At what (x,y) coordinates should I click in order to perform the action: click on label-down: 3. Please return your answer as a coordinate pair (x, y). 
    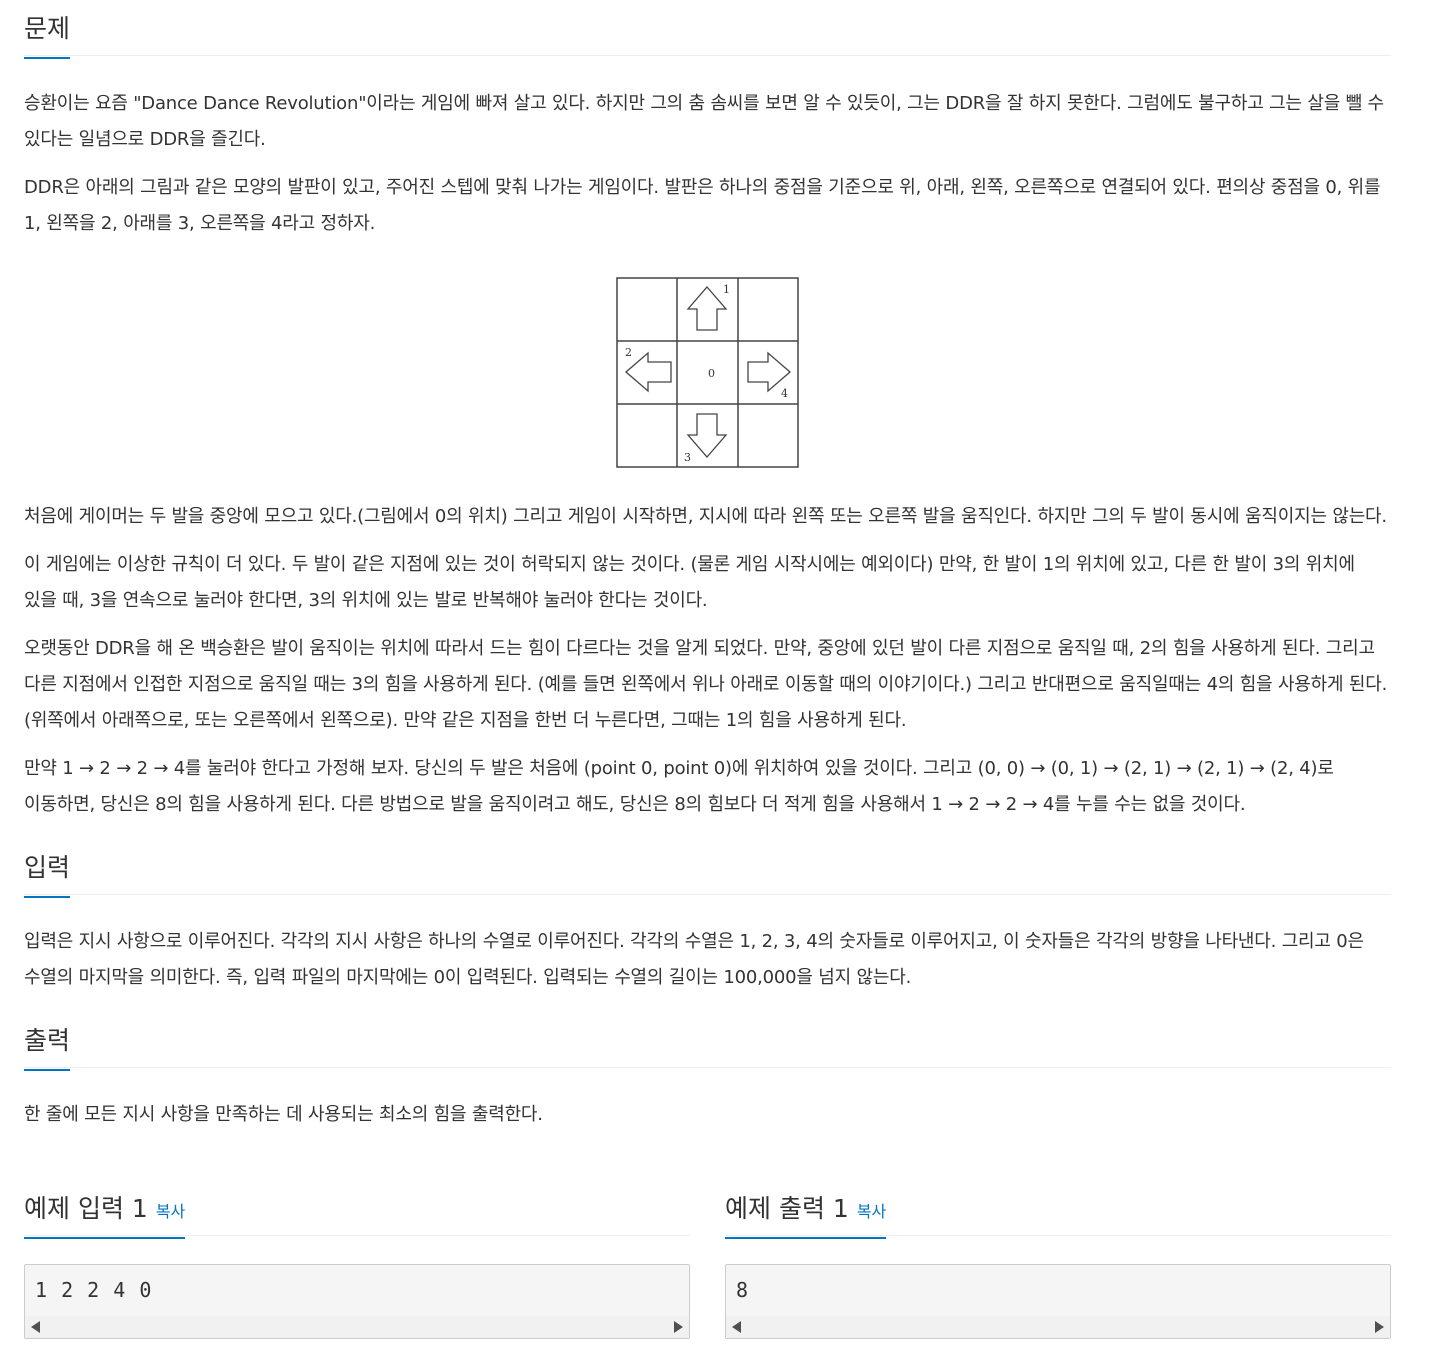
    Looking at the image, I should click on (687, 457).